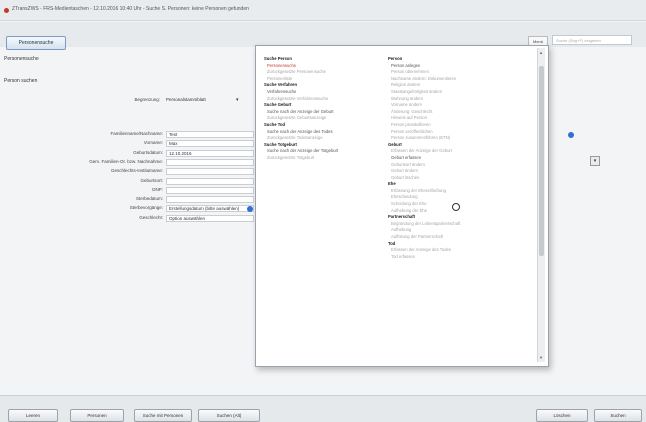 The image size is (646, 422). Describe the element at coordinates (460, 178) in the screenshot. I see `menu-item: Geburt löschen` at that location.